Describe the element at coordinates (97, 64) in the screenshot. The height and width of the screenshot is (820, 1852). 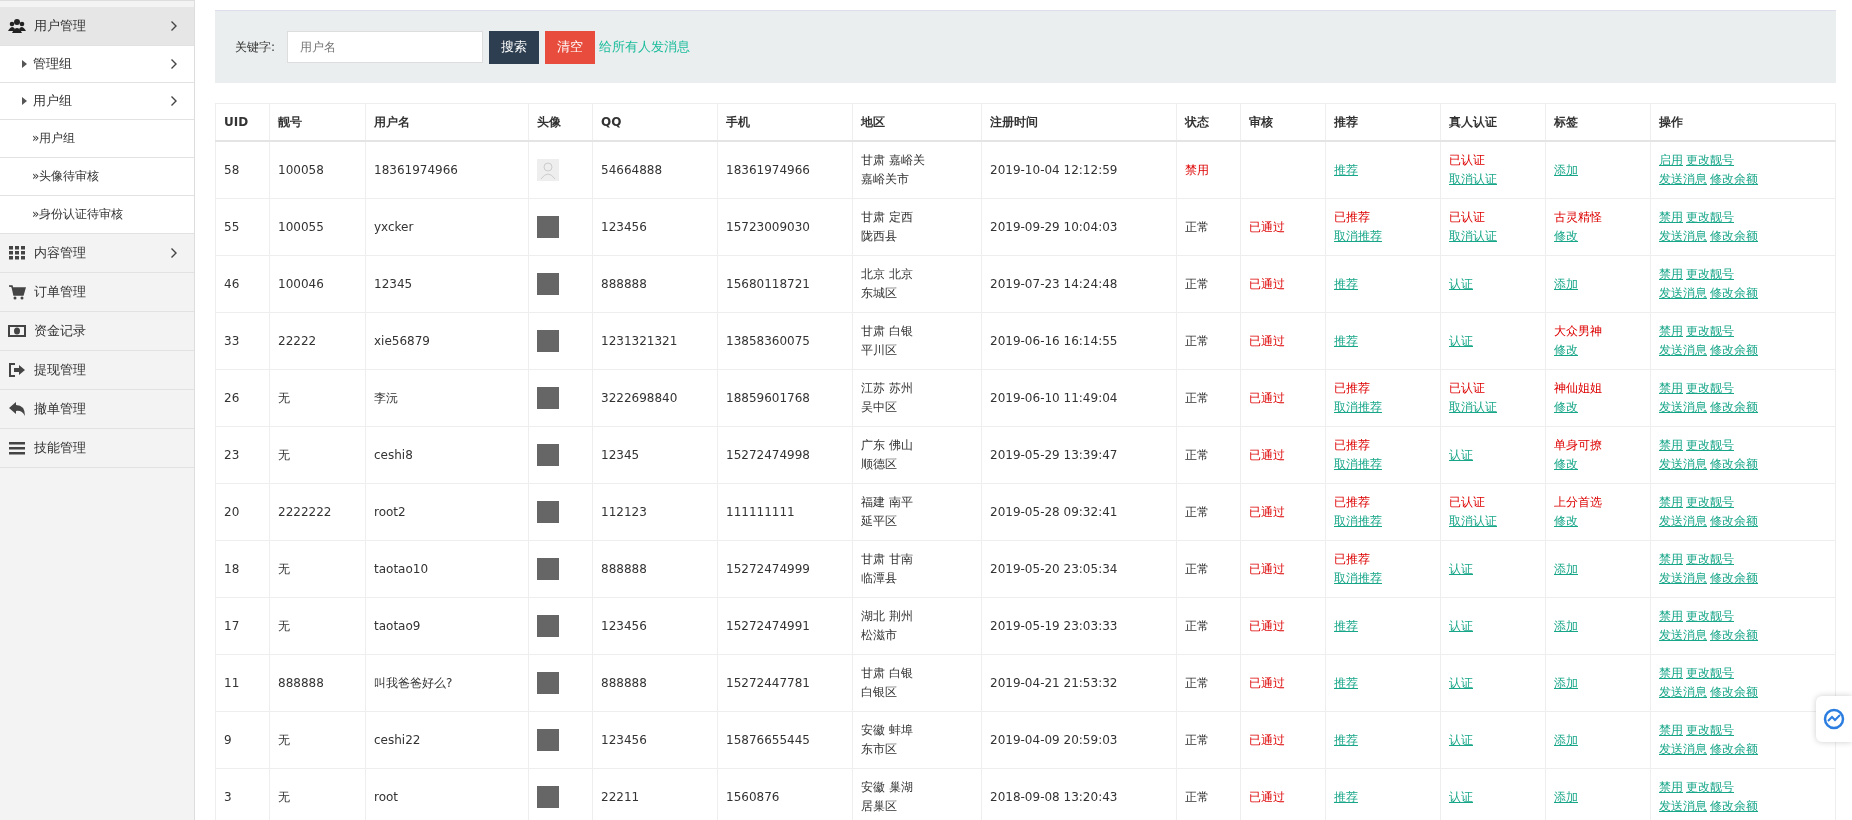
I see `submenu-item: 管理组` at that location.